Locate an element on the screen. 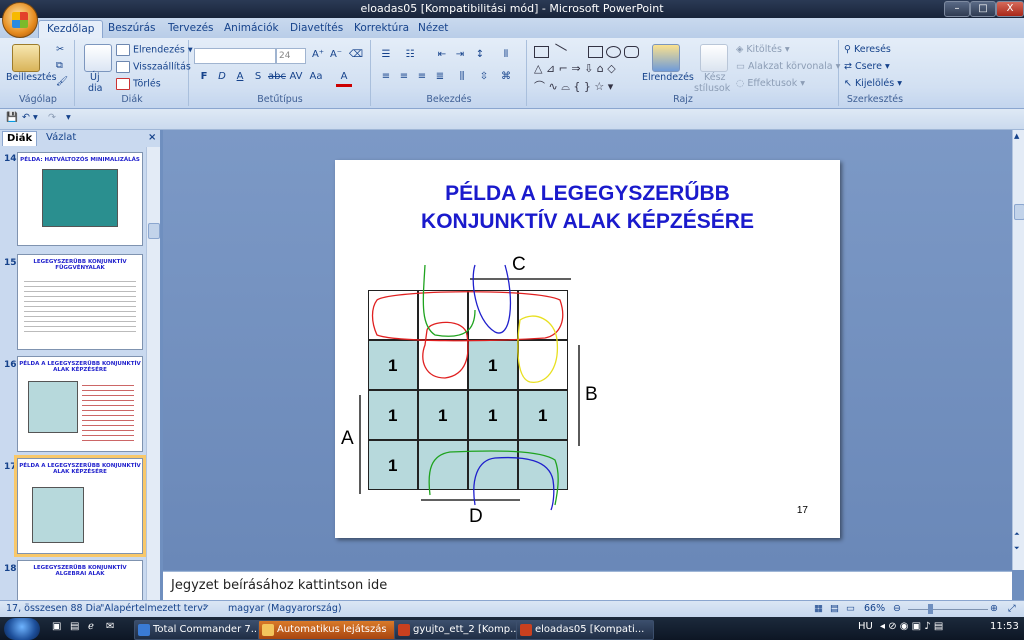 This screenshot has height=640, width=1024. new-slide-label-2: dia is located at coordinates (95, 88).